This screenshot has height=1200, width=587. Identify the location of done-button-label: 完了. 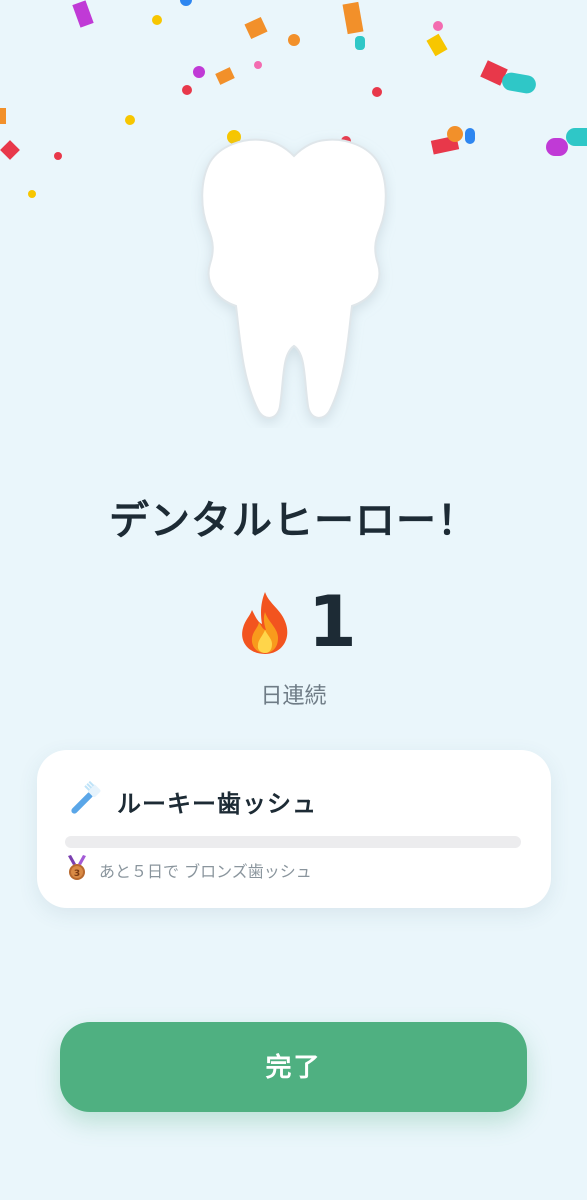
(293, 1067).